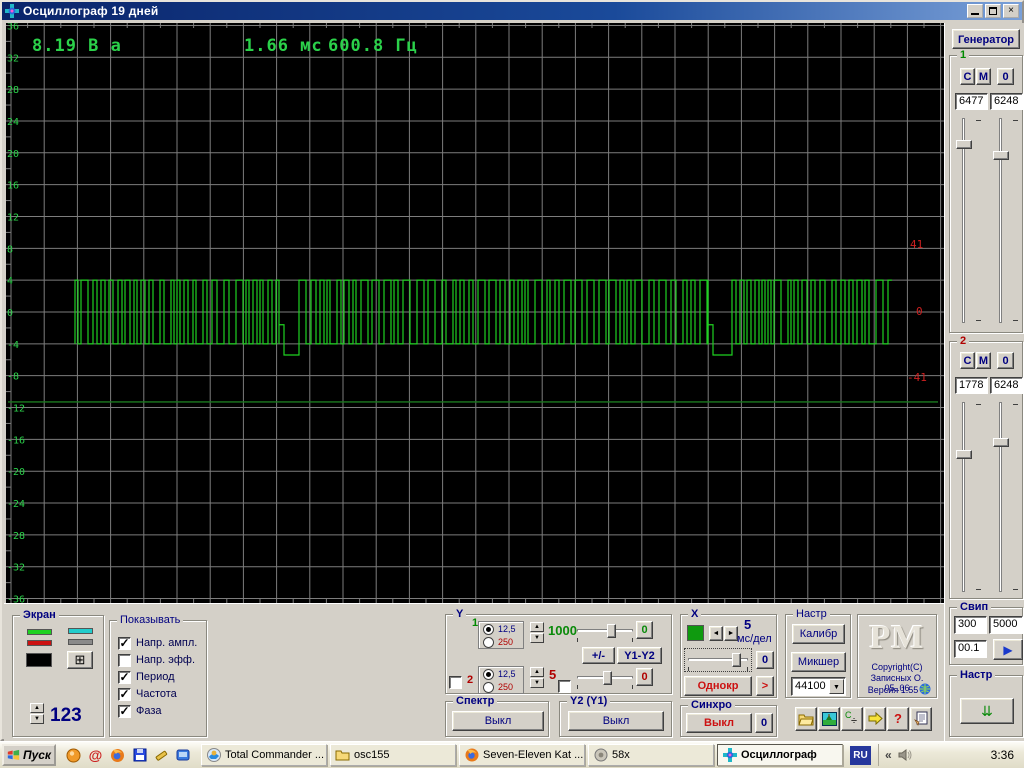 This screenshot has height=768, width=1024. Describe the element at coordinates (1006, 101) in the screenshot. I see `ch1-amp-field: 6248` at that location.